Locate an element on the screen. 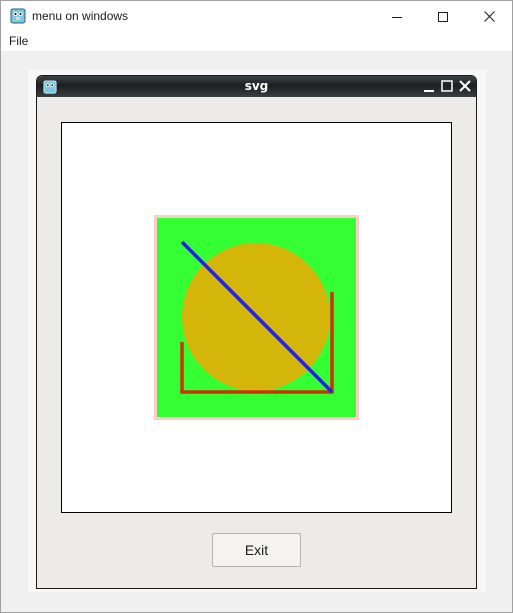  exit-button: Exit is located at coordinates (256, 550).